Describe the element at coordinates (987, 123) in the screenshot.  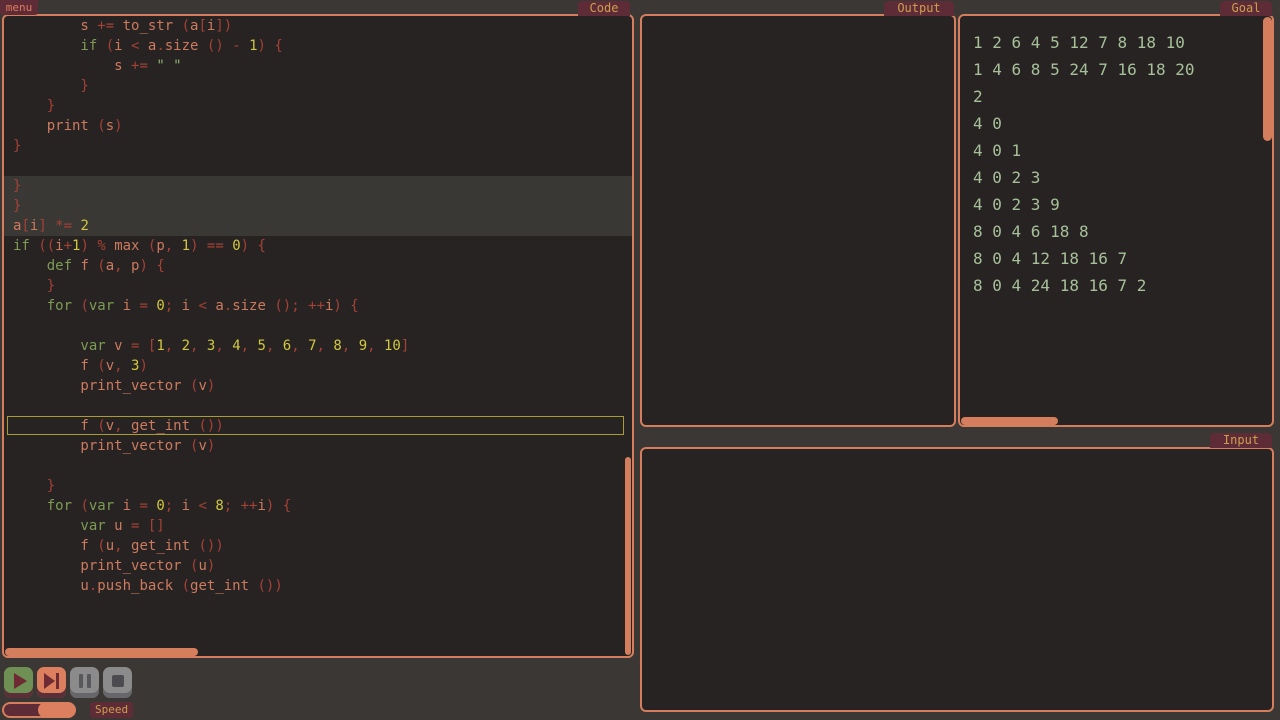
I see `goal-line: 4 0` at that location.